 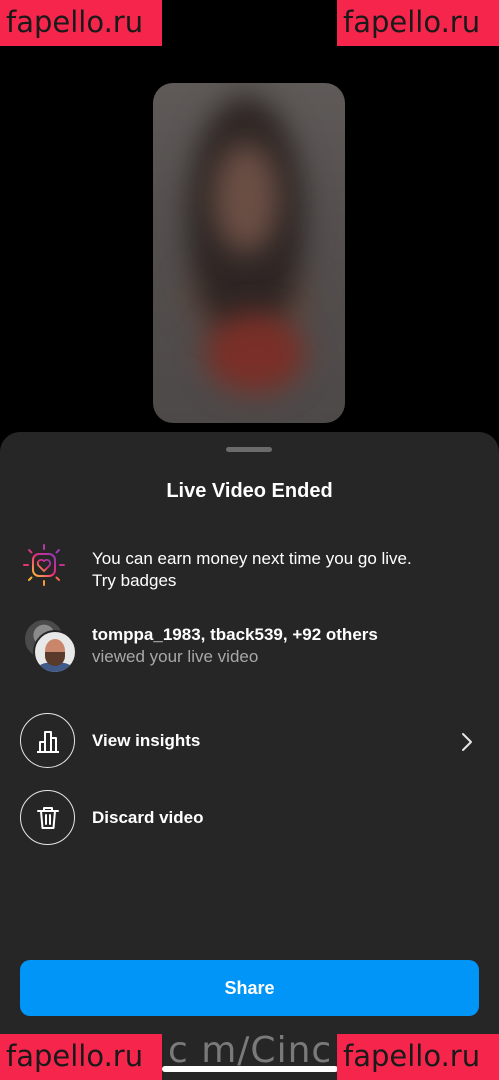 I want to click on insights-icon-circle, so click(x=47, y=740).